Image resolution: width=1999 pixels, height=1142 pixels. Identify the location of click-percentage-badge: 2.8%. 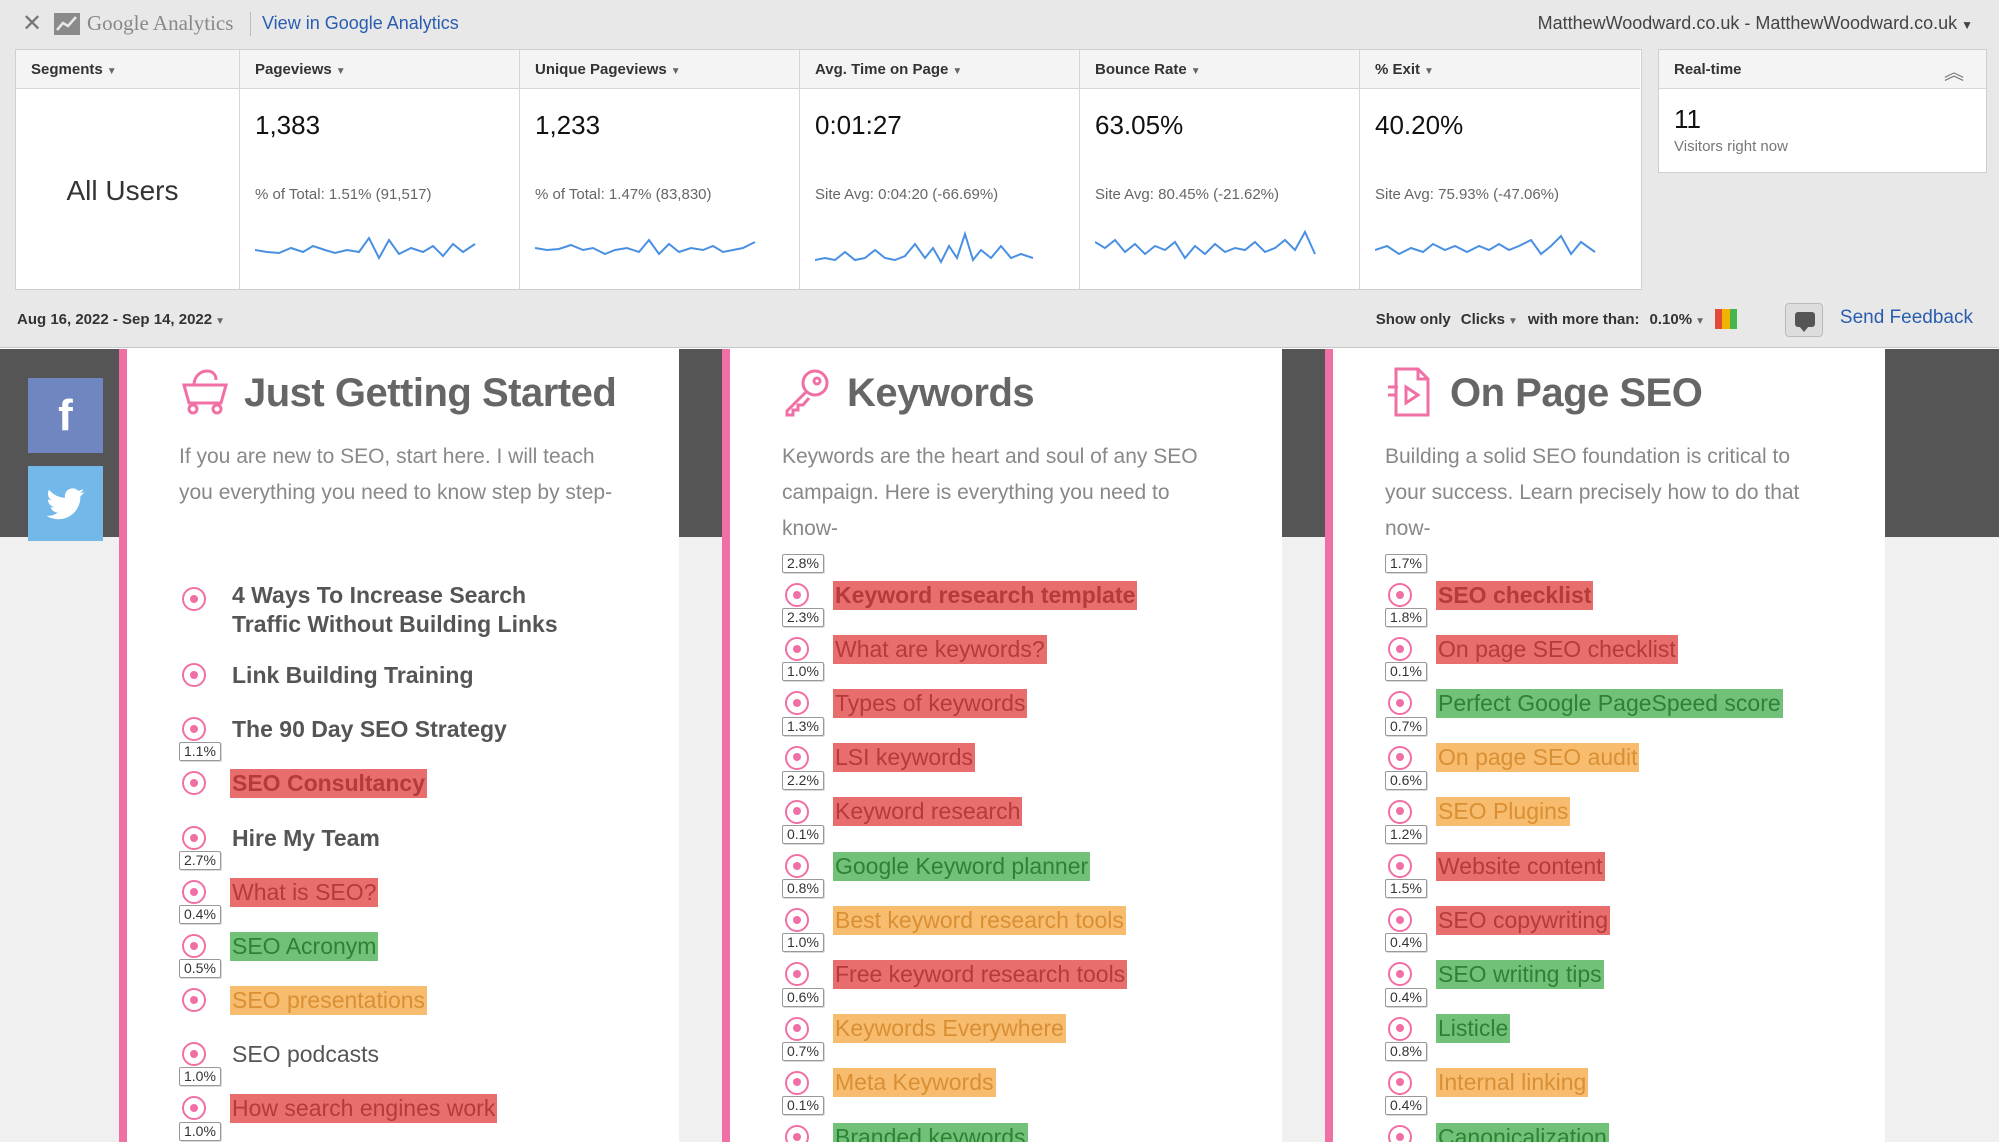
(803, 563).